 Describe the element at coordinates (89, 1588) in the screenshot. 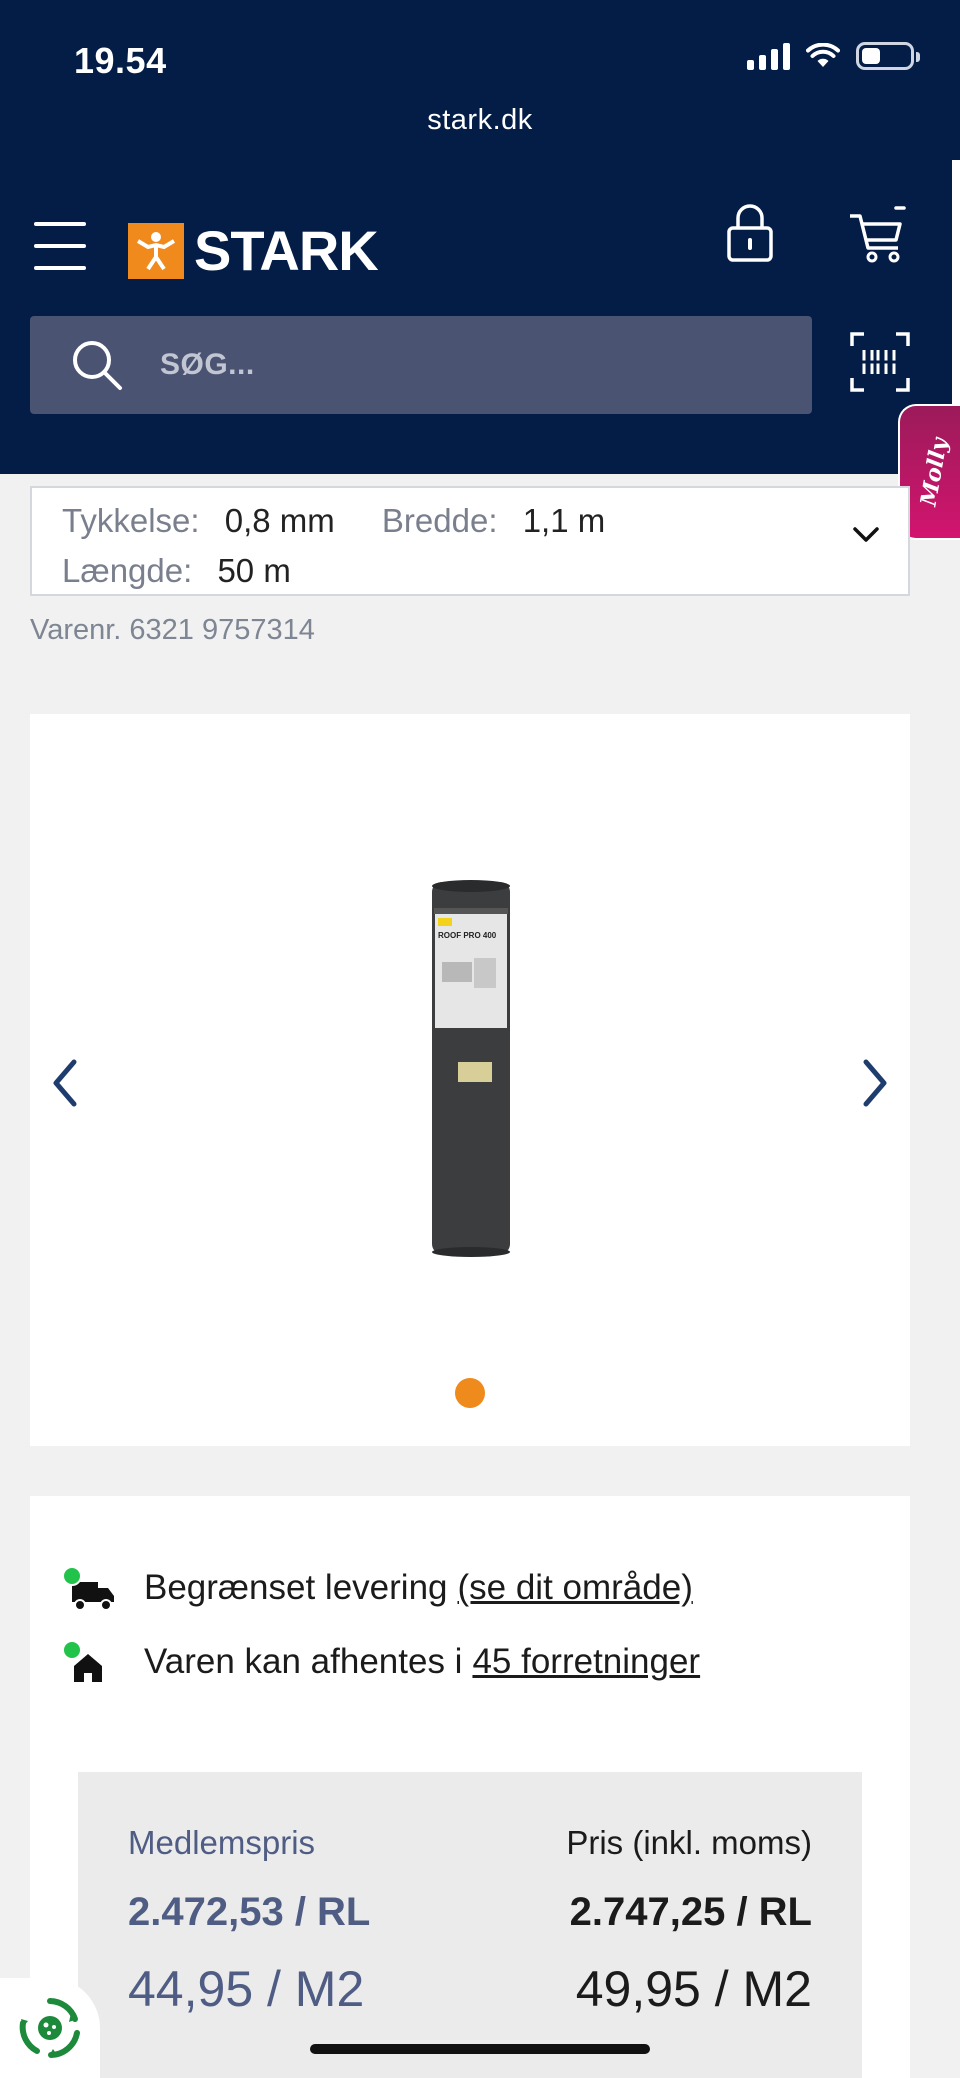

I see `delivery-truck-icon` at that location.